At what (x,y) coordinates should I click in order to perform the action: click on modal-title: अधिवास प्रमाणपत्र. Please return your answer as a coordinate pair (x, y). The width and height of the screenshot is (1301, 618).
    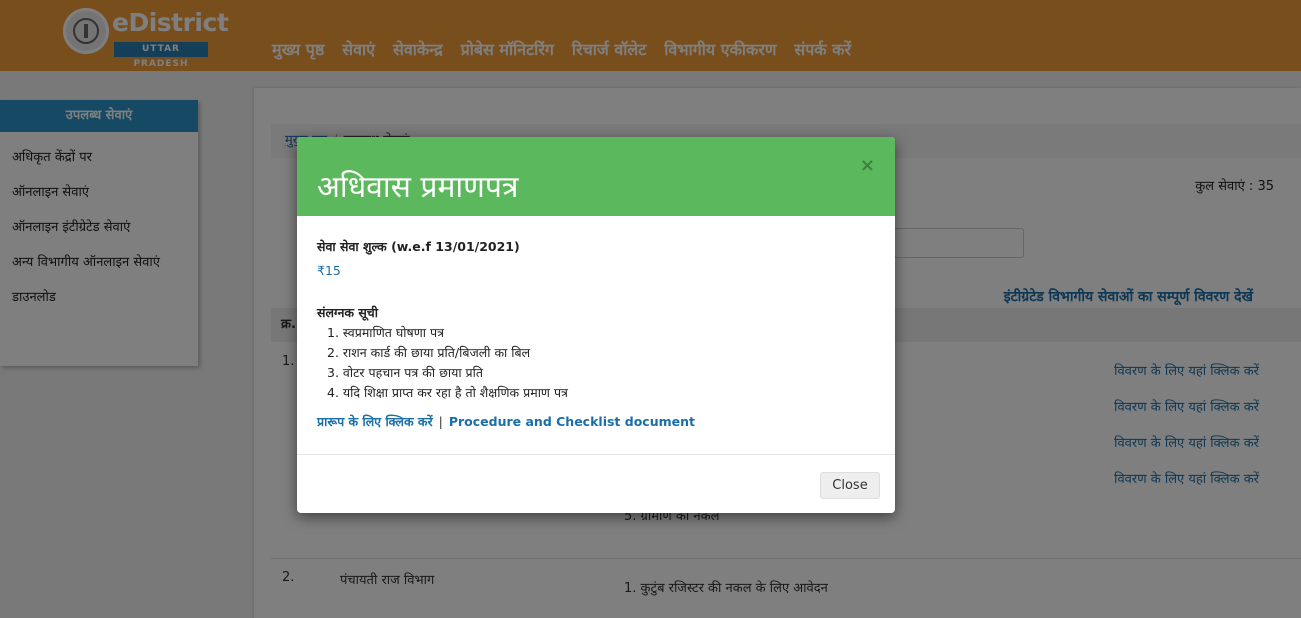
    Looking at the image, I should click on (418, 187).